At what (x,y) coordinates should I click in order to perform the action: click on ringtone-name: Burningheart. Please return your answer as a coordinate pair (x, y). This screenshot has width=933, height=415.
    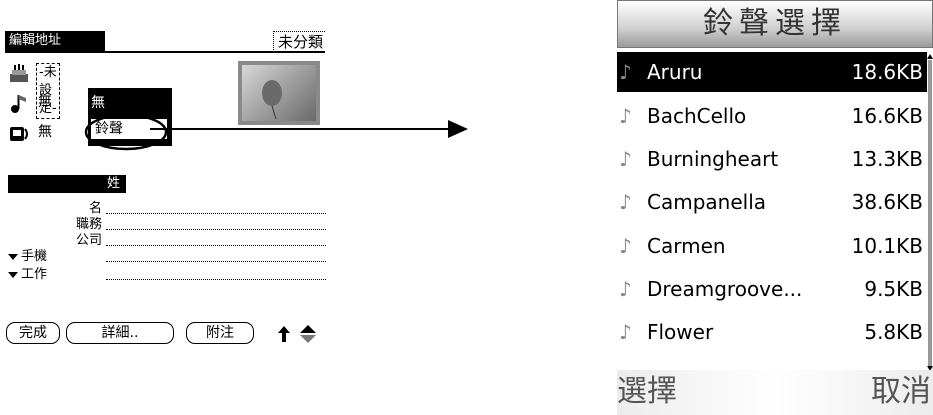
    Looking at the image, I should click on (713, 159).